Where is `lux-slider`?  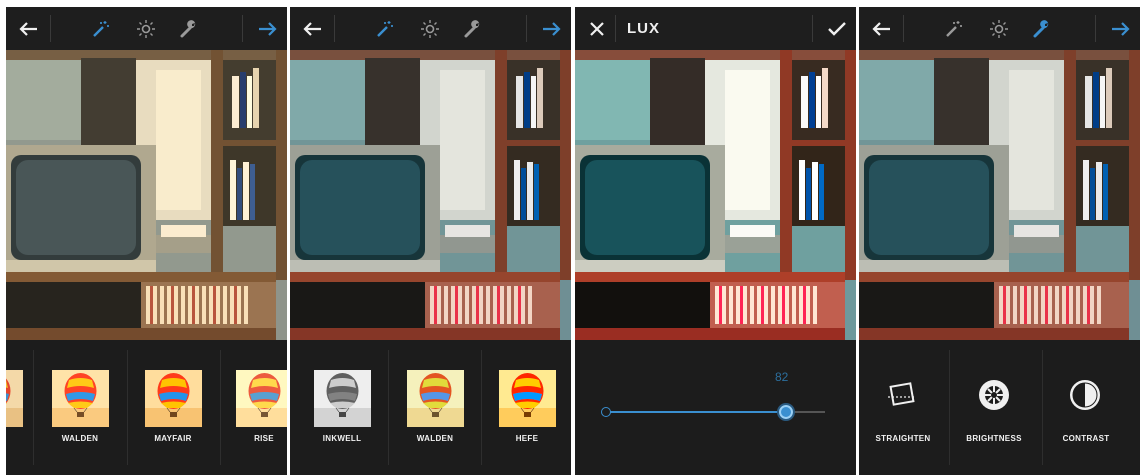
lux-slider is located at coordinates (713, 412).